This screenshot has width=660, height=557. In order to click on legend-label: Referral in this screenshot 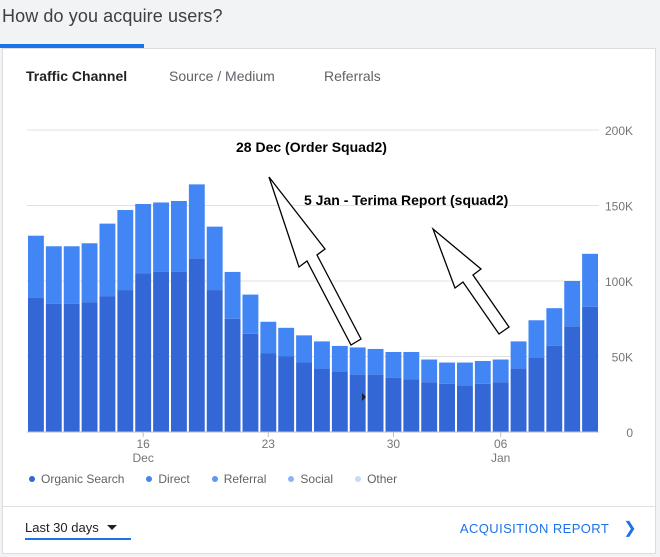, I will do `click(245, 479)`.